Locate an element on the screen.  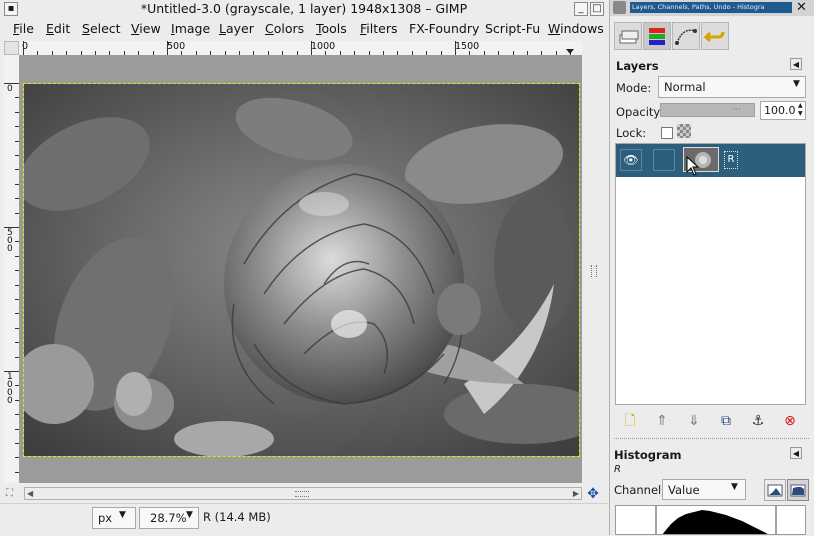
scroll-left-icon: ◀ is located at coordinates (30, 493).